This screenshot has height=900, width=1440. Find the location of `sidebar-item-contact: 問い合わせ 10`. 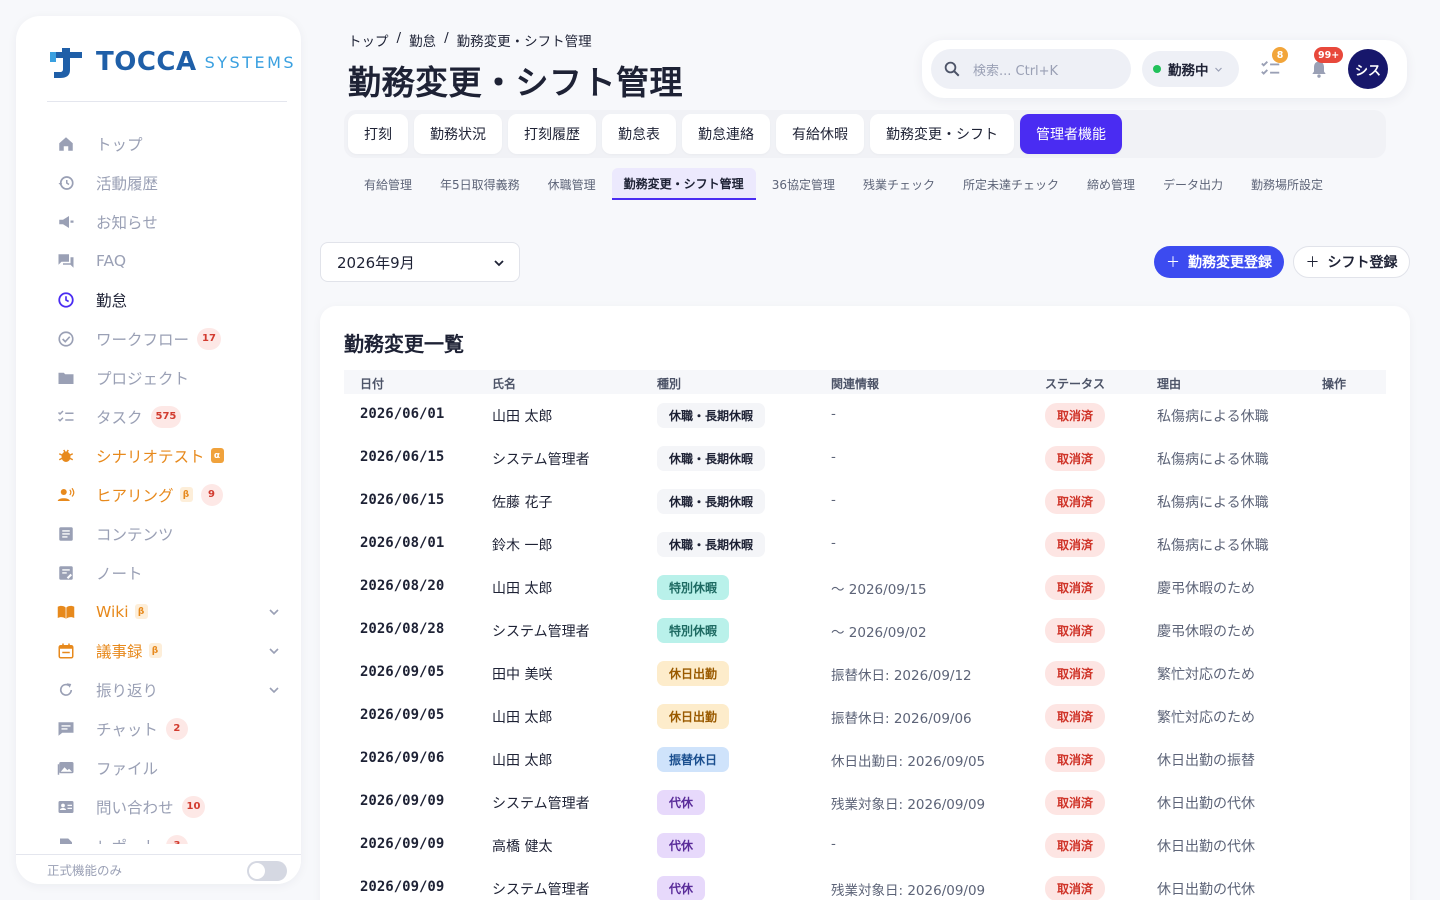

sidebar-item-contact: 問い合わせ 10 is located at coordinates (171, 806).